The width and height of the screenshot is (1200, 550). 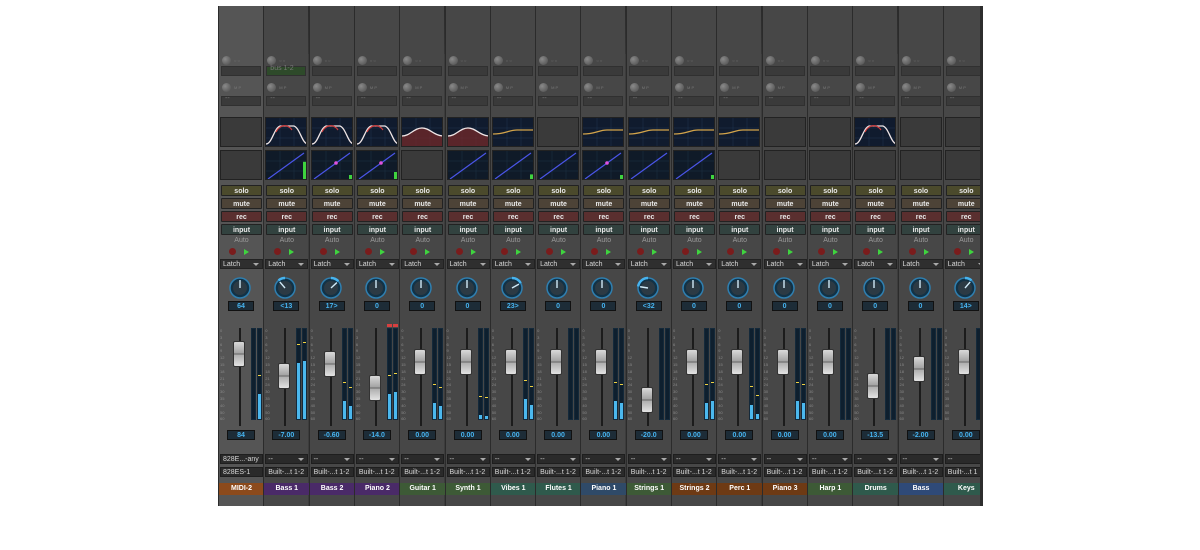 I want to click on pan-value-display: <13, so click(x=286, y=306).